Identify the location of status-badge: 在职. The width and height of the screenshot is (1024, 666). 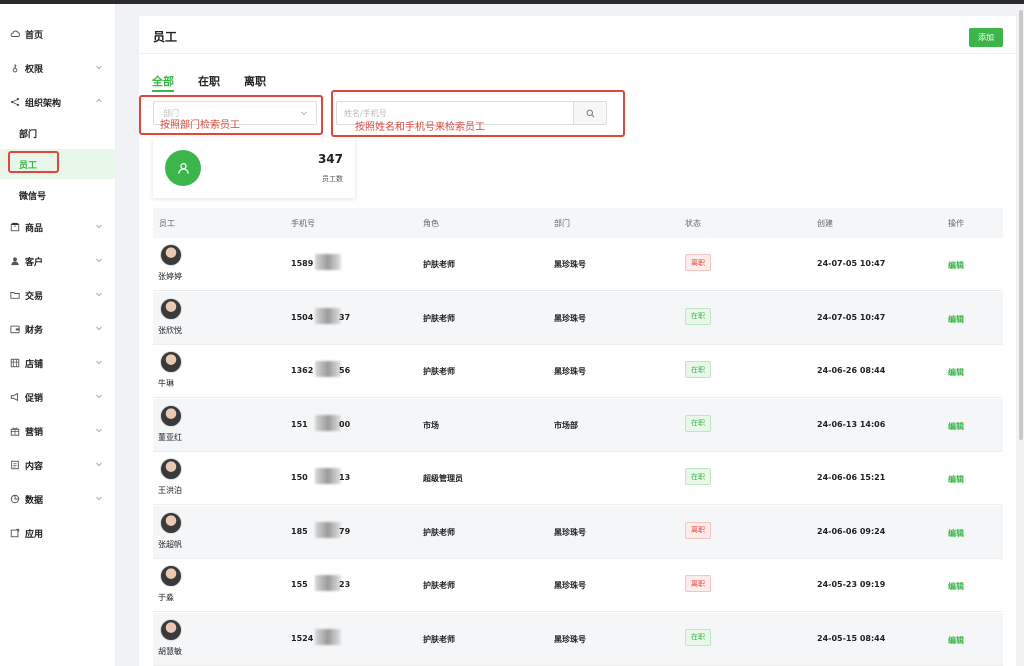
(698, 316).